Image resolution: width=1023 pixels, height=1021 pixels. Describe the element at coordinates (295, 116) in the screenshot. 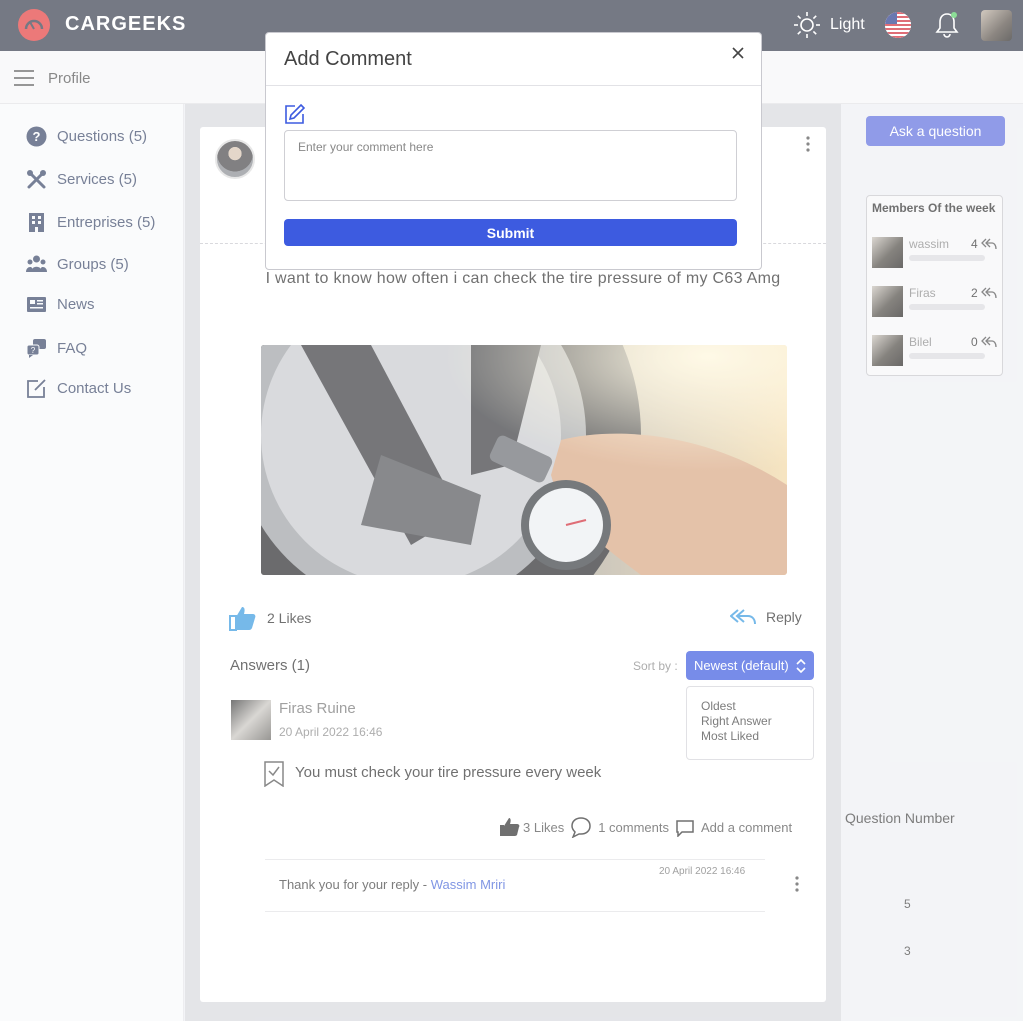

I see `edit-icon` at that location.